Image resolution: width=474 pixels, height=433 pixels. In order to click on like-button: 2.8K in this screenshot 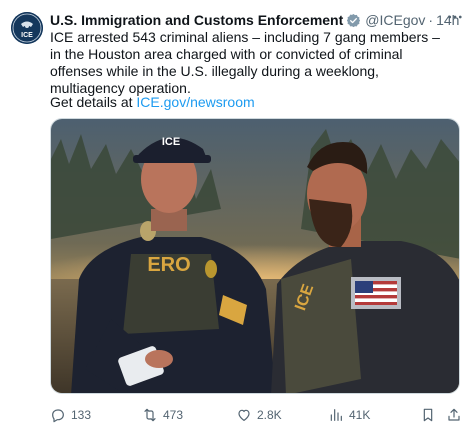, I will do `click(259, 415)`.